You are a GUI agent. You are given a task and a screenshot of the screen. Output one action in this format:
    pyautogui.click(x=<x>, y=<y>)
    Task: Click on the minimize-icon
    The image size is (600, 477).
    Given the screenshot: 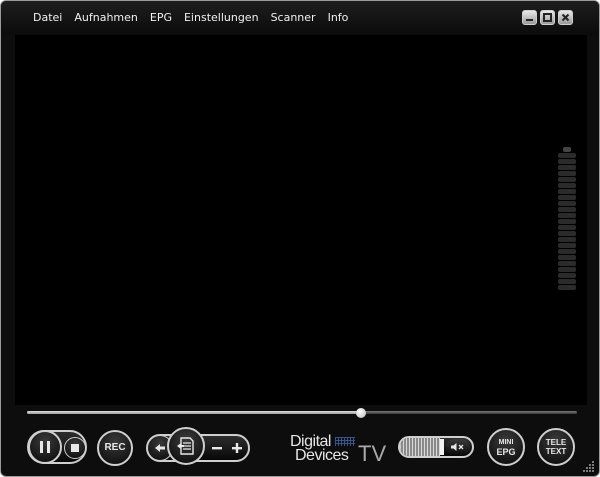 What is the action you would take?
    pyautogui.click(x=529, y=20)
    